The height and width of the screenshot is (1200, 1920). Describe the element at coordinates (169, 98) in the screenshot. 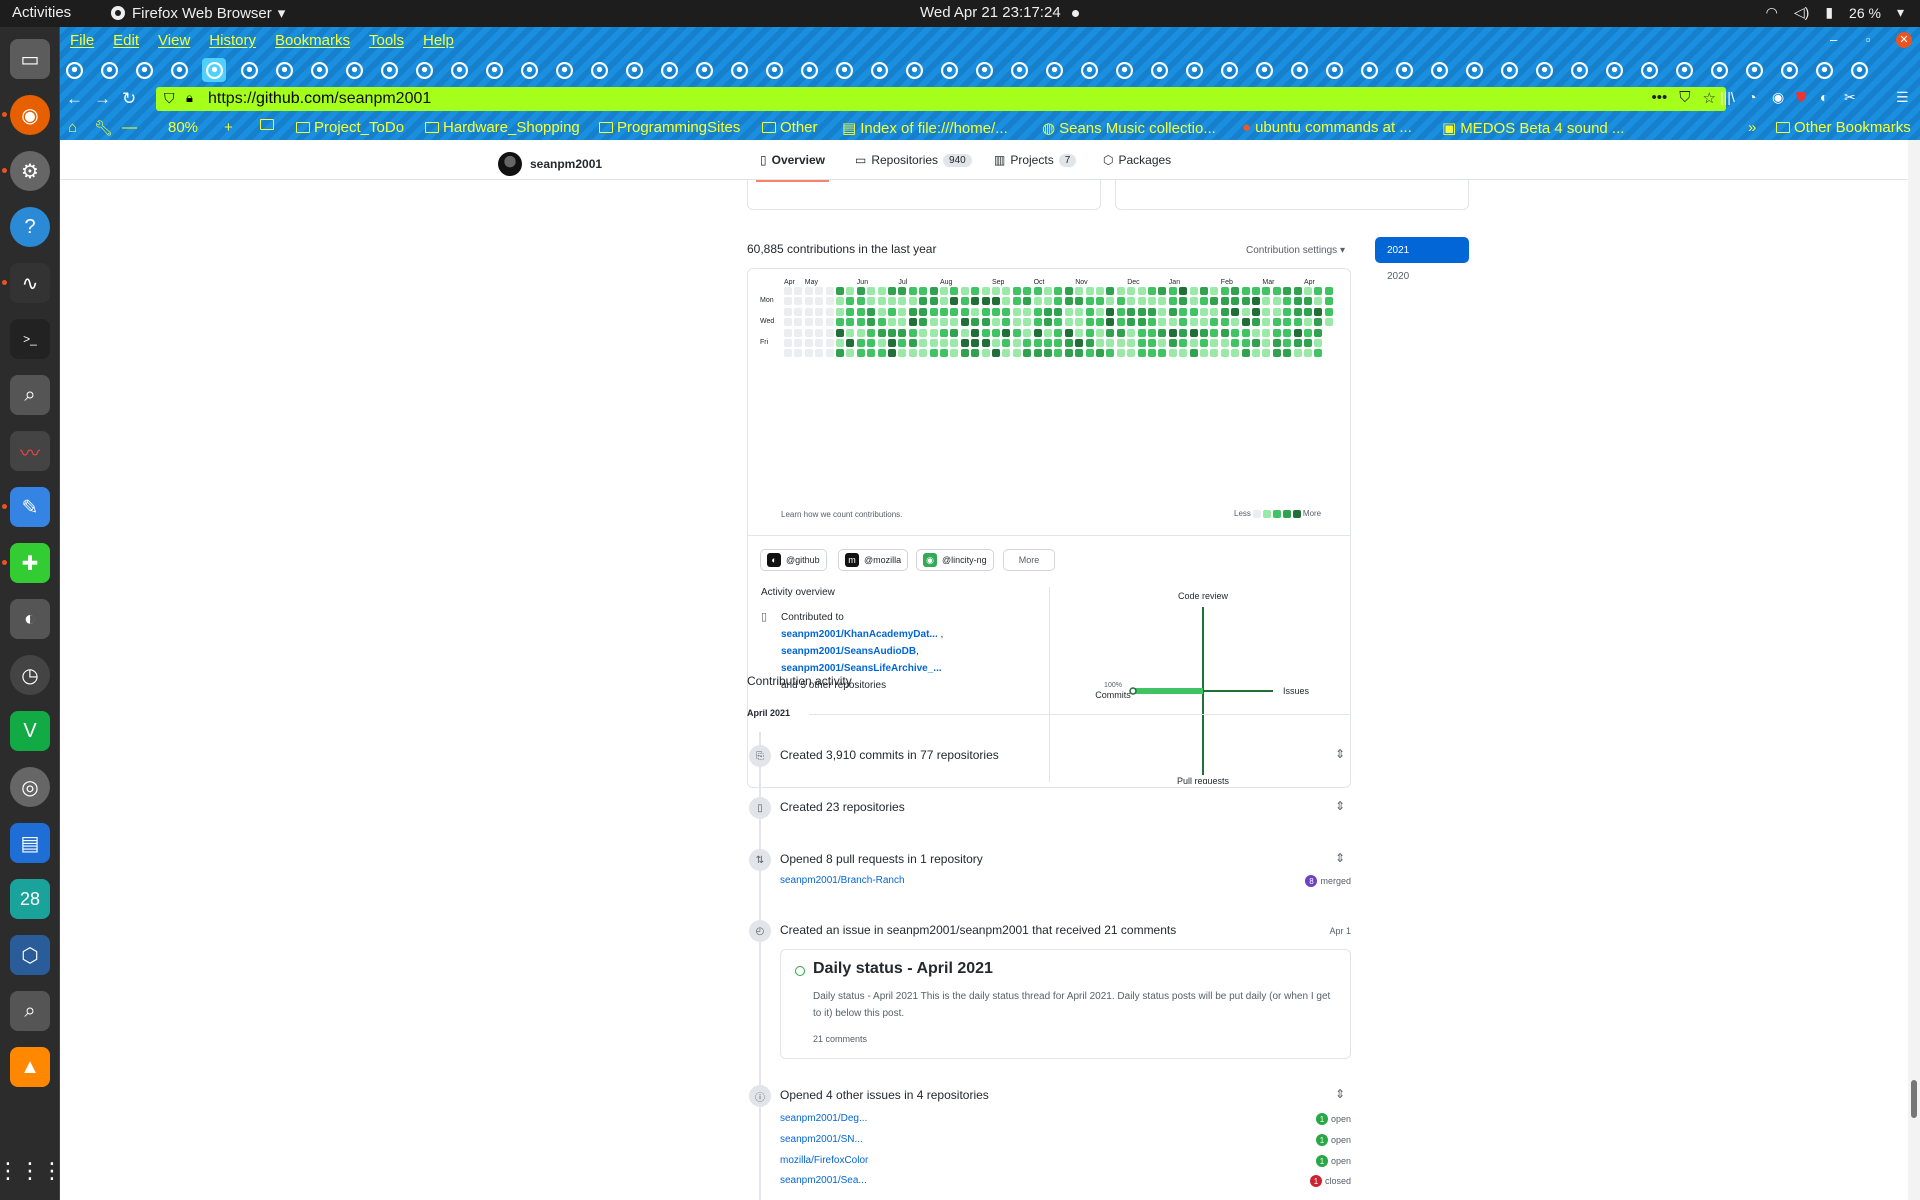

I see `shield-icon: ⛉` at that location.